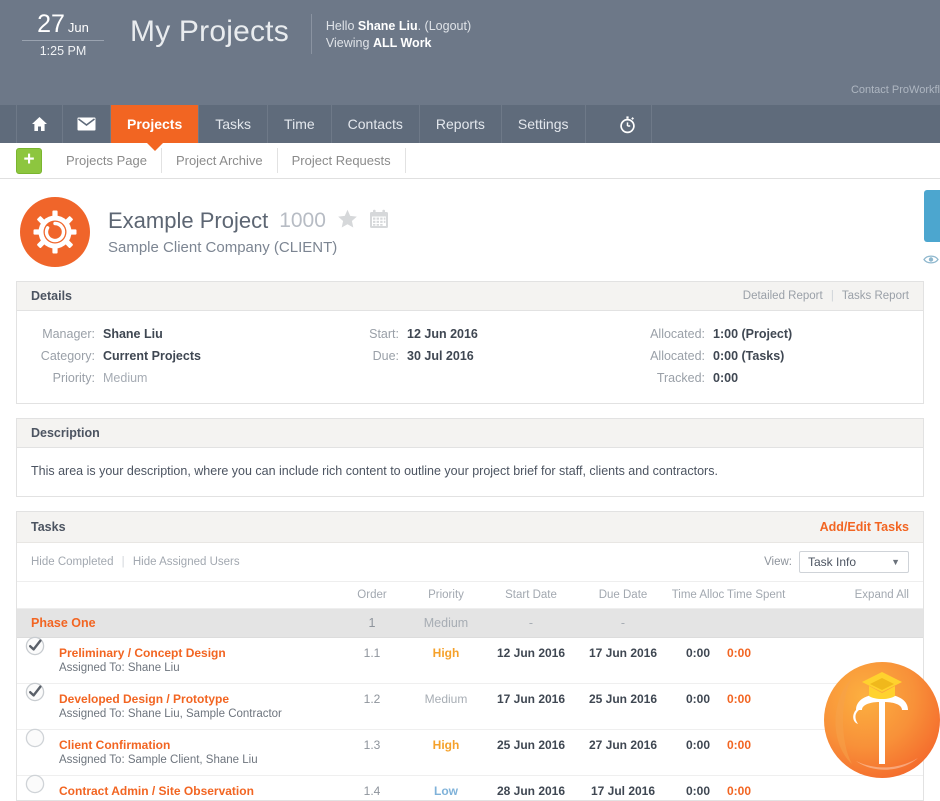 This screenshot has width=940, height=801. I want to click on hide-completed-link: Hide Completed, so click(72, 562).